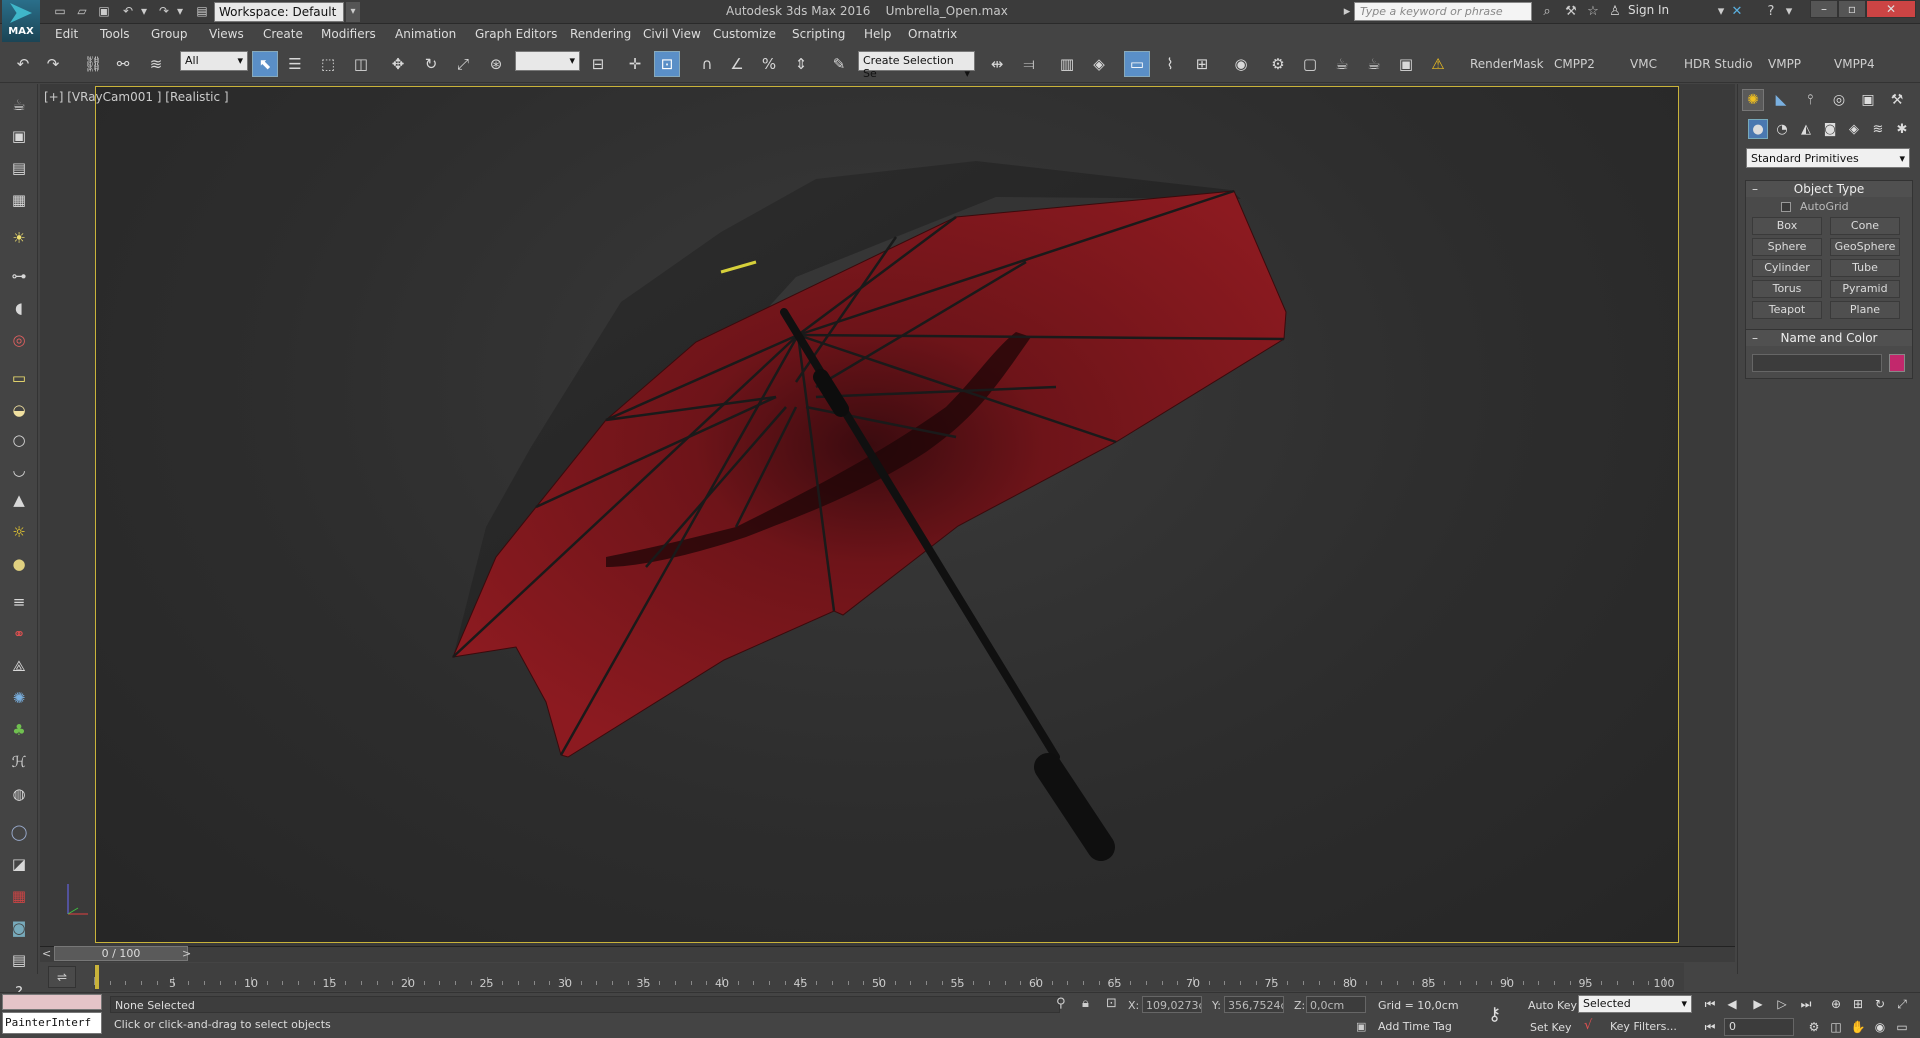 This screenshot has height=1038, width=1920. Describe the element at coordinates (1406, 64) in the screenshot. I see `render-in-cloud-icon: ▣` at that location.